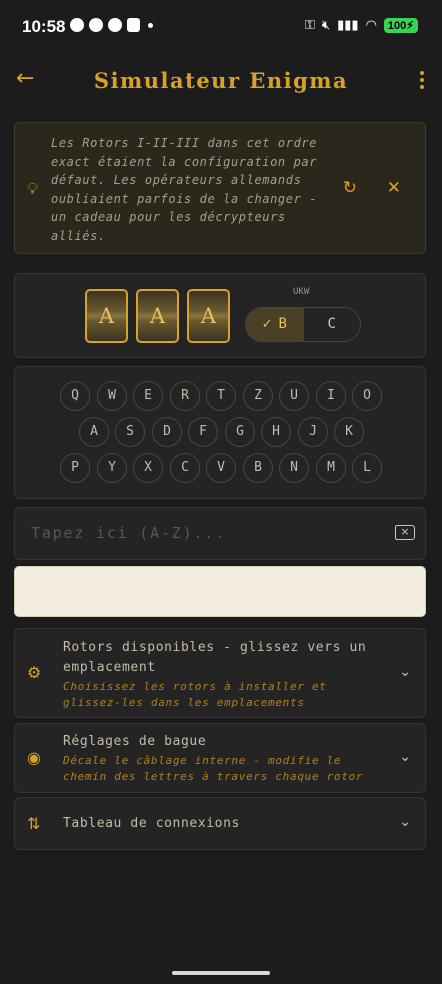  Describe the element at coordinates (106, 316) in the screenshot. I see `rotor-window-1: A` at that location.